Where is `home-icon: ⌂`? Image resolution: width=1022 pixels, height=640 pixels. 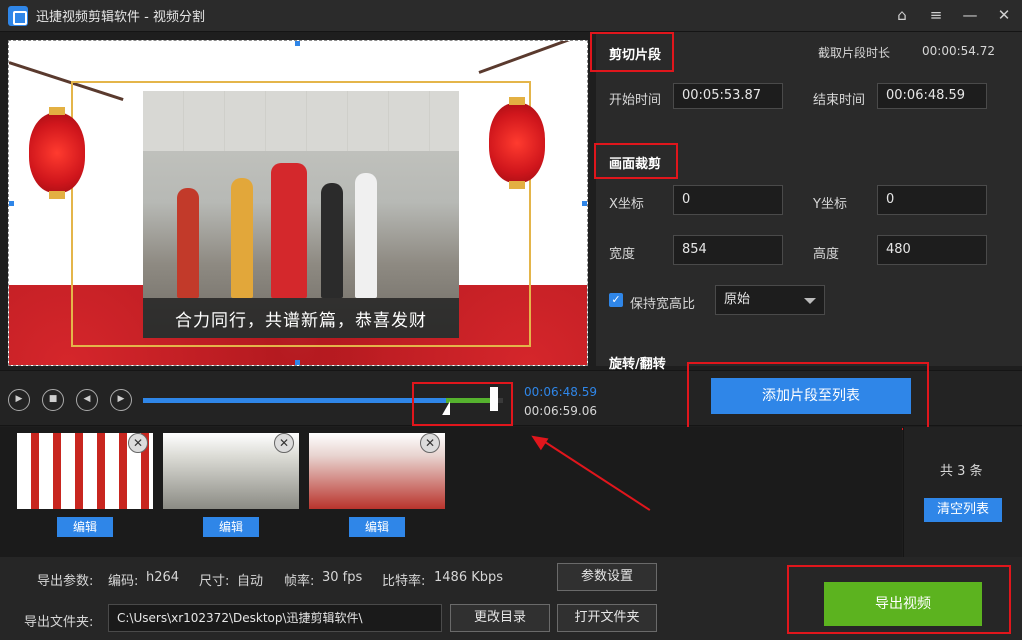
home-icon: ⌂ is located at coordinates (902, 15).